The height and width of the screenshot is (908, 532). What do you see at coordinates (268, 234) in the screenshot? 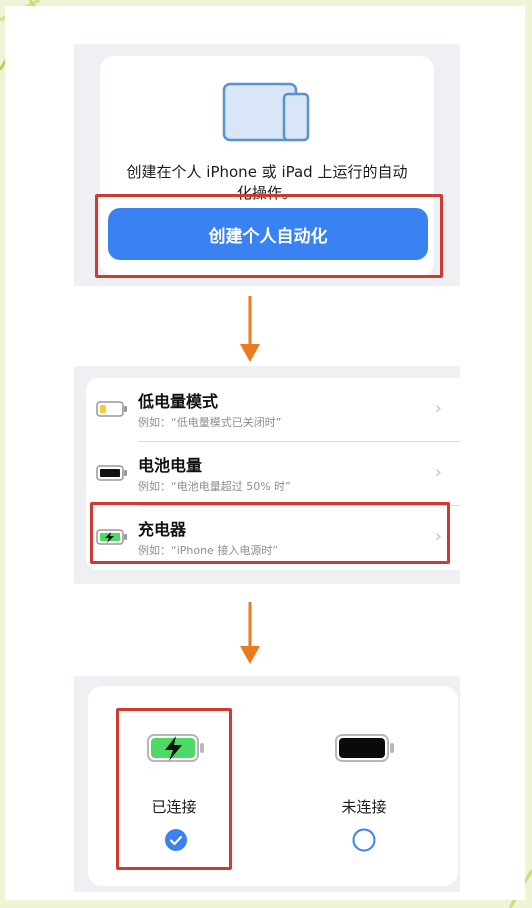
I see `create-personal-automation-button: 创建个人自动化` at bounding box center [268, 234].